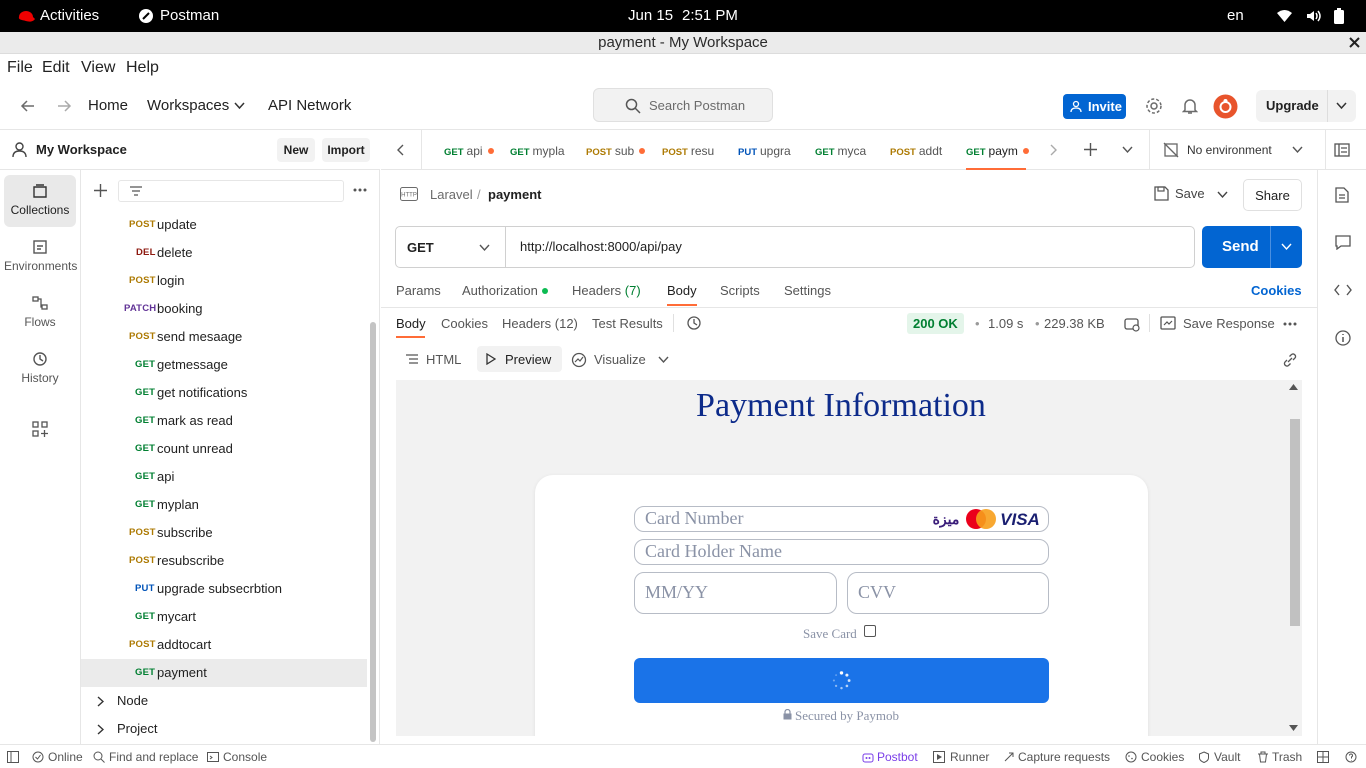 This screenshot has height=768, width=1366. What do you see at coordinates (694, 323) in the screenshot?
I see `response-history-icon` at bounding box center [694, 323].